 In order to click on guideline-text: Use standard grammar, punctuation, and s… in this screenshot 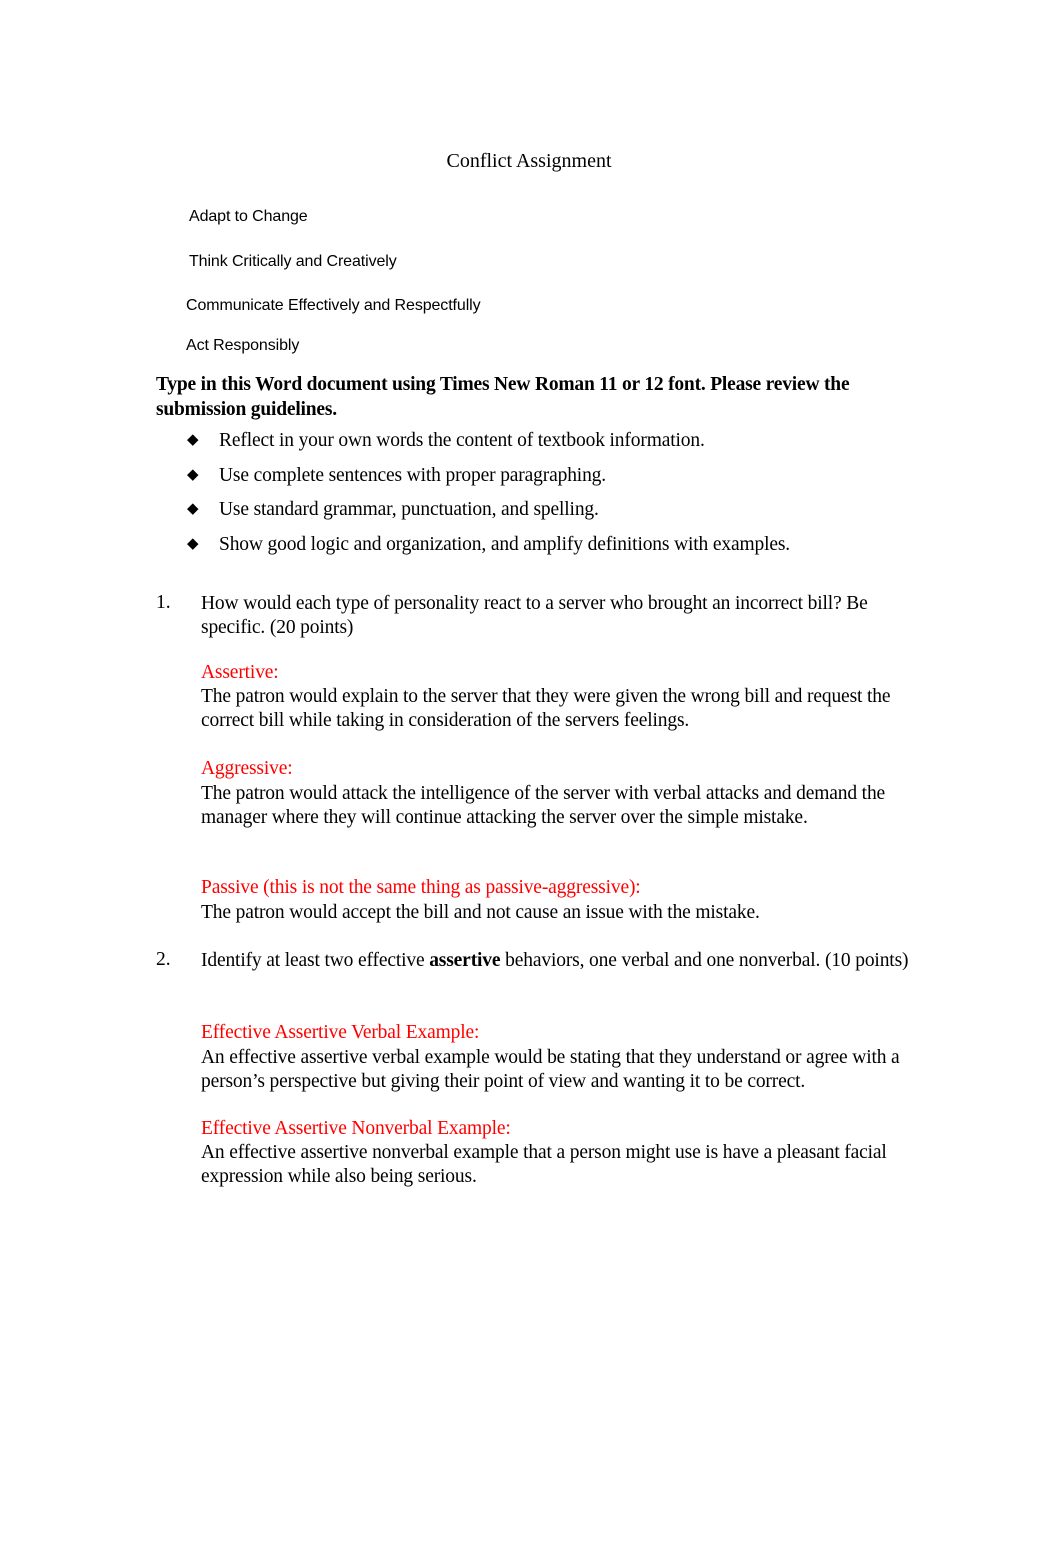, I will do `click(409, 509)`.